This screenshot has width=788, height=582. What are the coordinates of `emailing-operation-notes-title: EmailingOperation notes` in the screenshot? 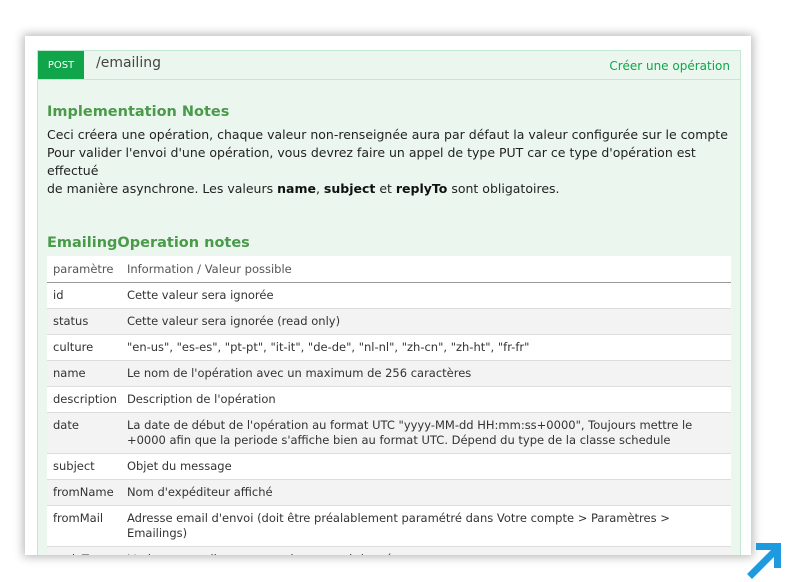 It's located at (148, 243).